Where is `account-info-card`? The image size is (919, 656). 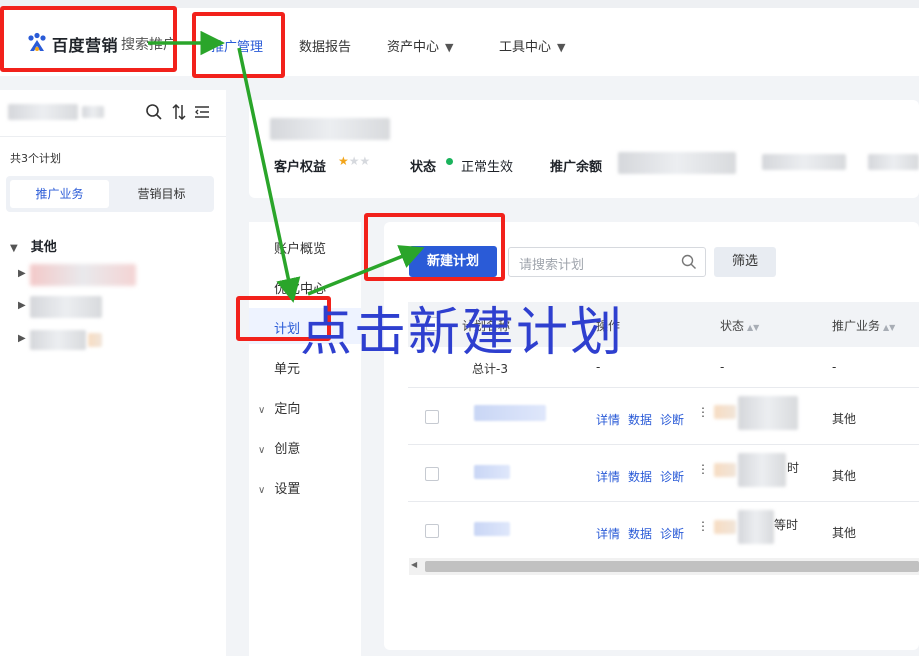 account-info-card is located at coordinates (584, 149).